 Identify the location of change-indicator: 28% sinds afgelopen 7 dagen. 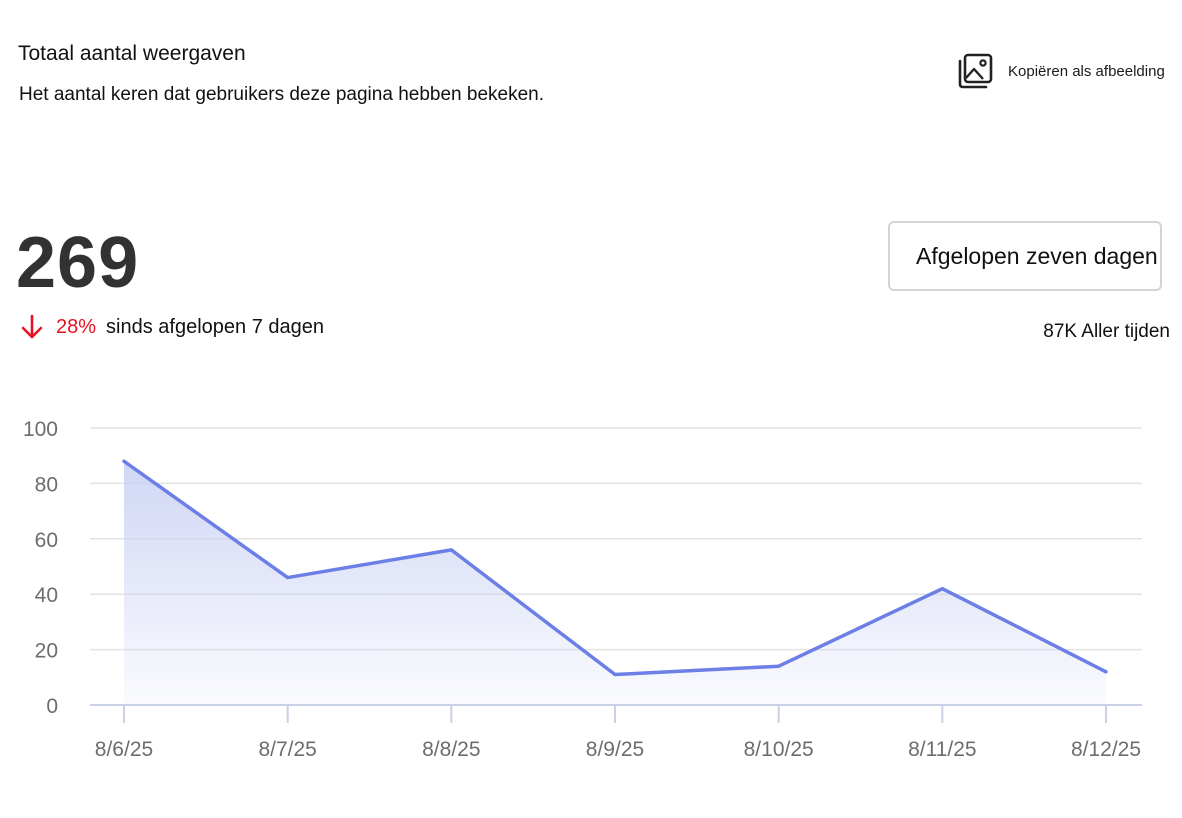
(172, 327).